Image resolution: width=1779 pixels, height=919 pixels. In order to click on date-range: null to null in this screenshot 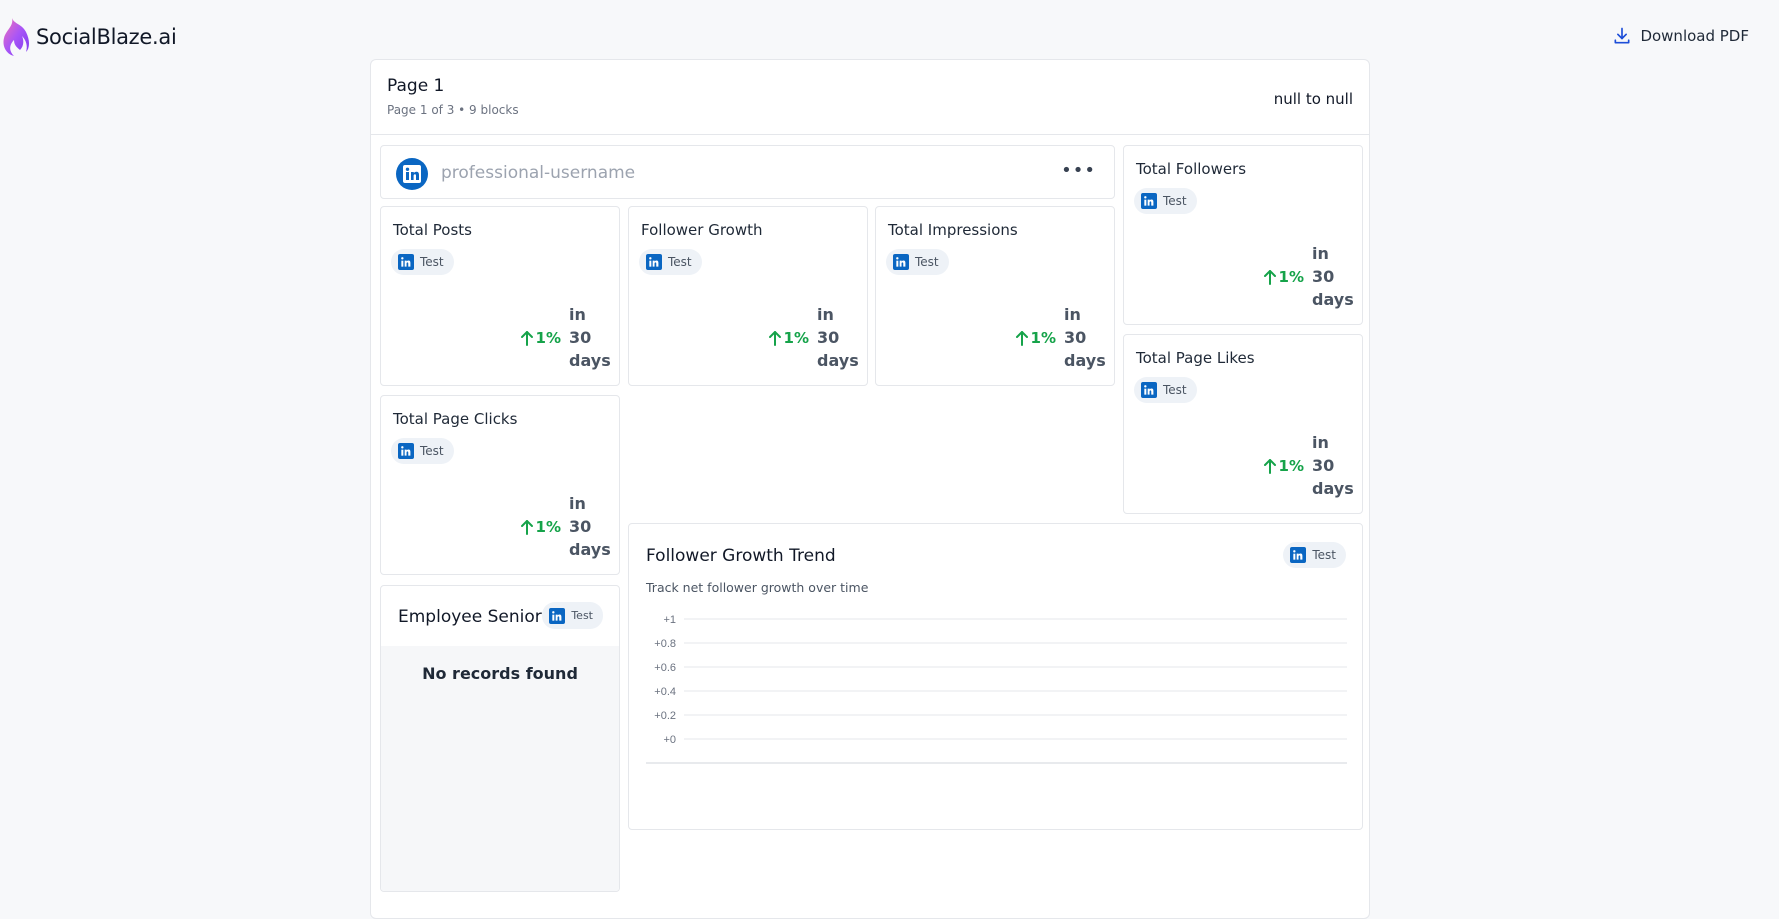, I will do `click(1313, 99)`.